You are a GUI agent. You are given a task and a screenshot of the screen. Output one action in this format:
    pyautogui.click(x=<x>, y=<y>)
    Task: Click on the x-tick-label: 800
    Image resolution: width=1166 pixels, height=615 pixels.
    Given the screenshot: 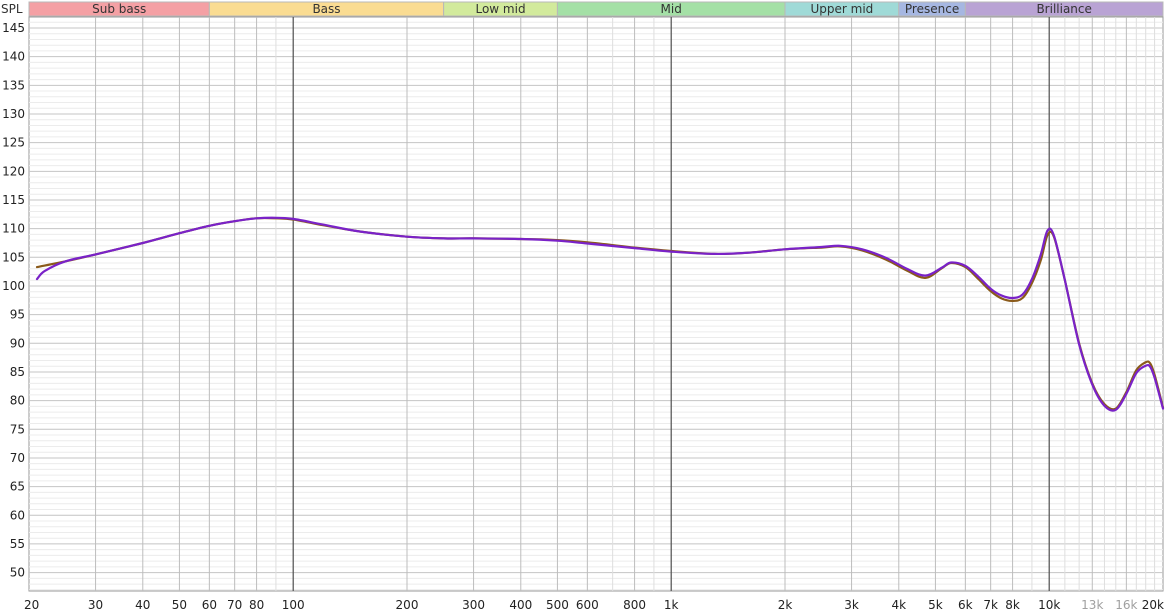 What is the action you would take?
    pyautogui.click(x=634, y=605)
    